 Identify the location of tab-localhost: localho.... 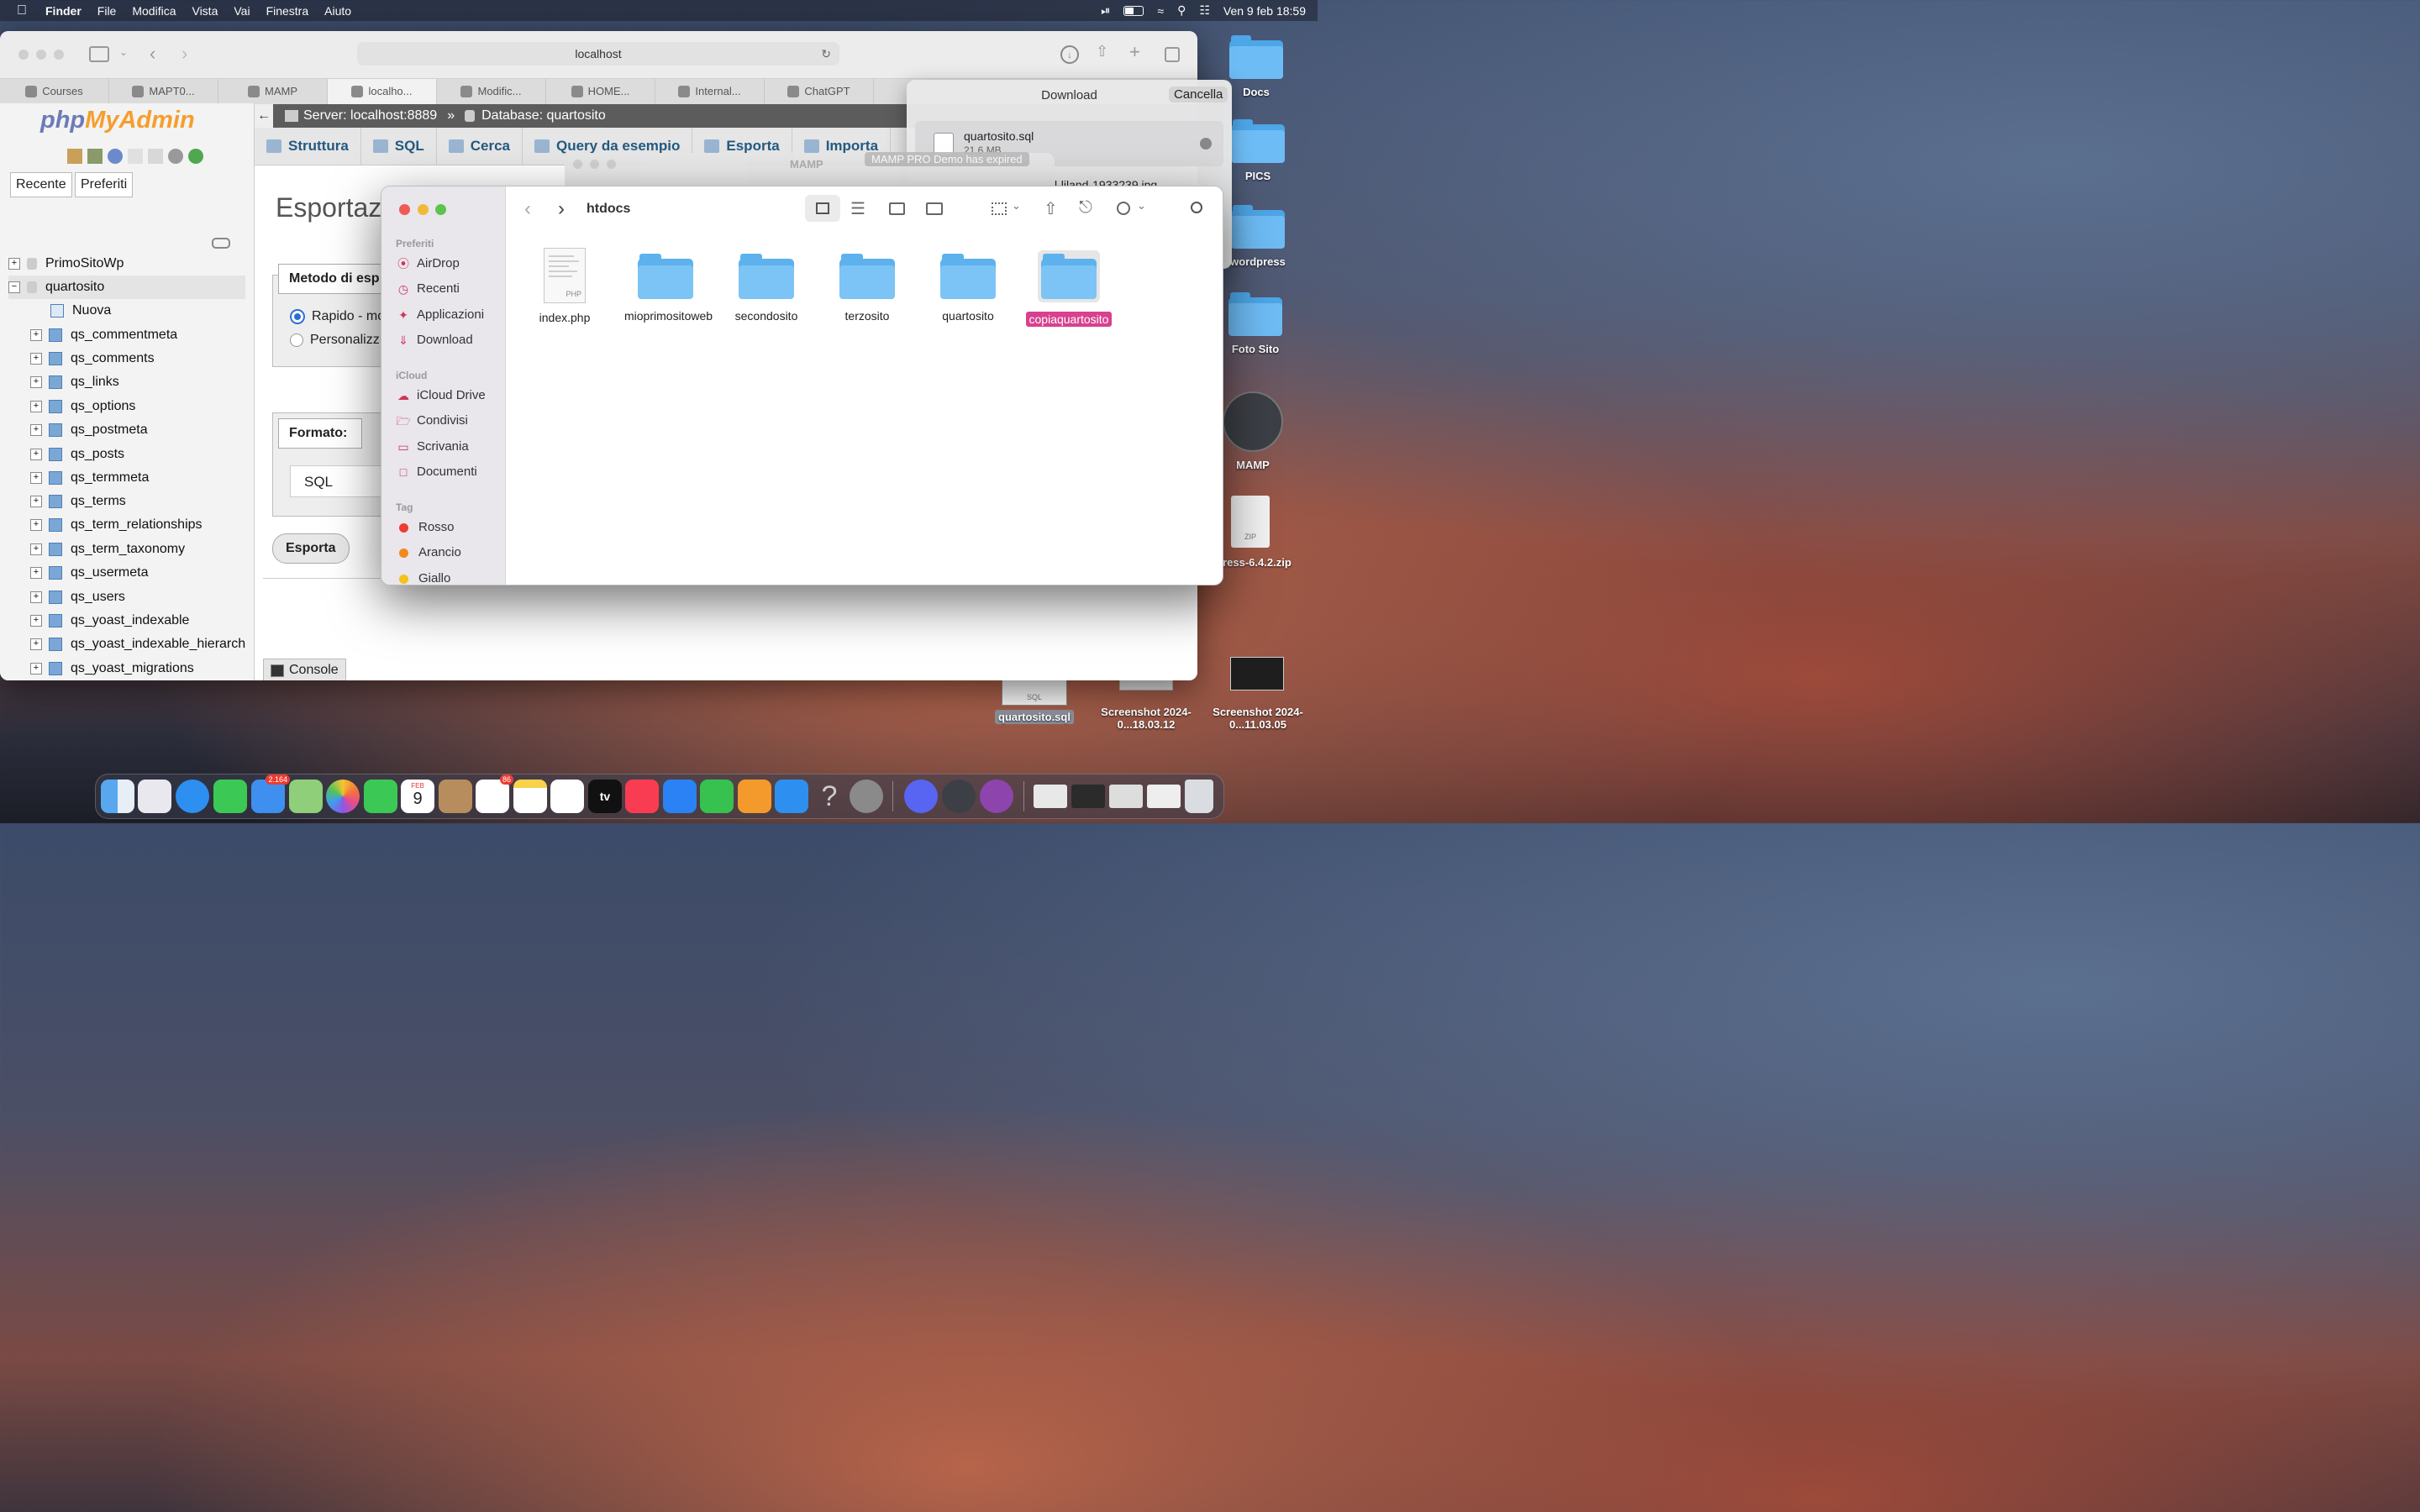
(382, 91).